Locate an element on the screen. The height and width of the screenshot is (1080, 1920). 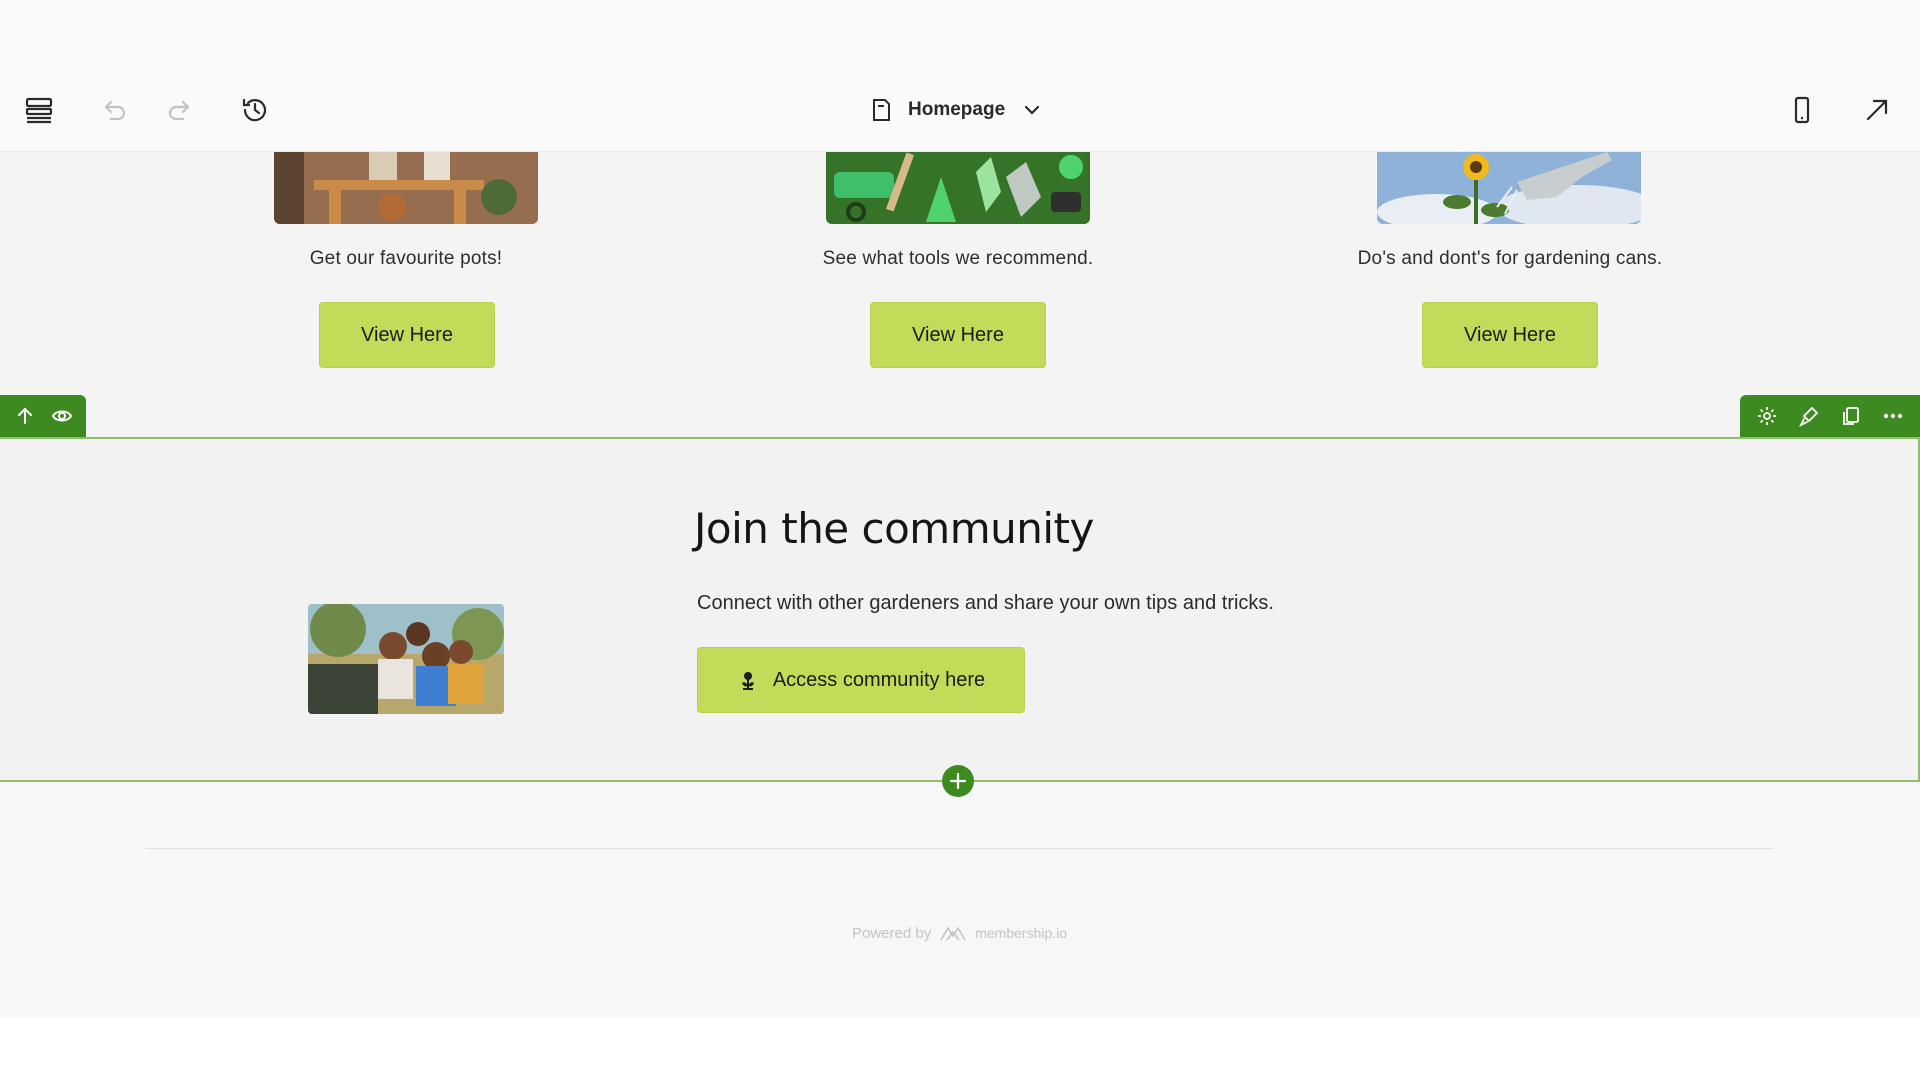
editor-toolbar: Homepage is located at coordinates (960, 76).